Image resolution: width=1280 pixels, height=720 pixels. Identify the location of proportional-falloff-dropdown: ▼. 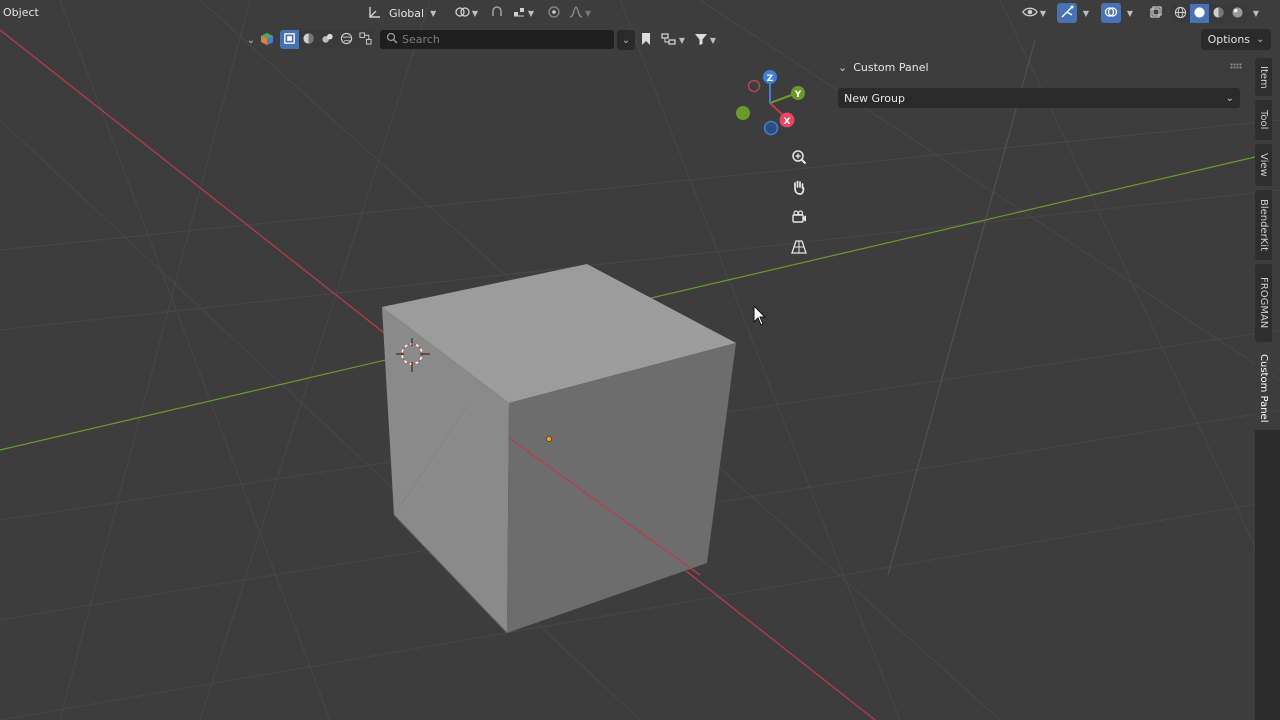
(580, 13).